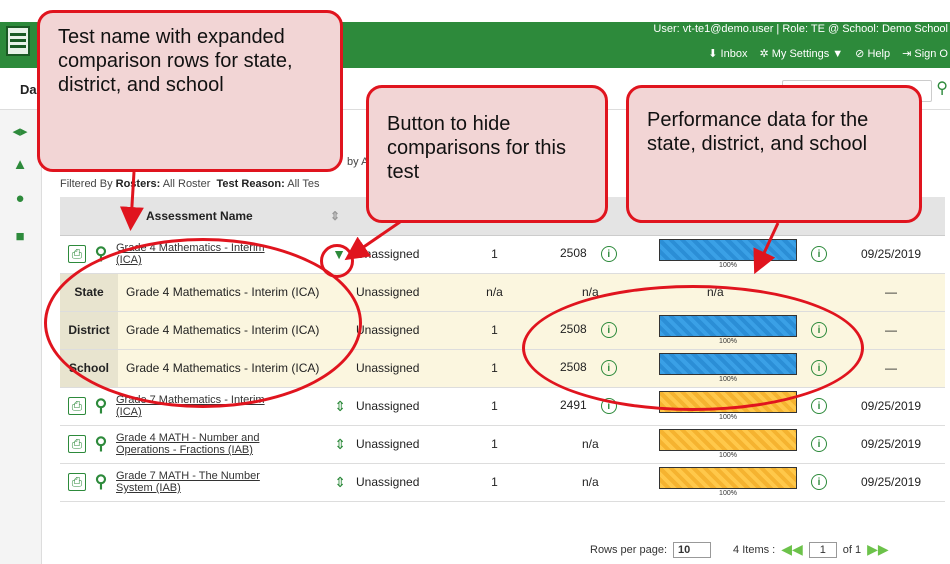 This screenshot has height=564, width=950. What do you see at coordinates (931, 54) in the screenshot?
I see `sign-out-label: Sign O` at bounding box center [931, 54].